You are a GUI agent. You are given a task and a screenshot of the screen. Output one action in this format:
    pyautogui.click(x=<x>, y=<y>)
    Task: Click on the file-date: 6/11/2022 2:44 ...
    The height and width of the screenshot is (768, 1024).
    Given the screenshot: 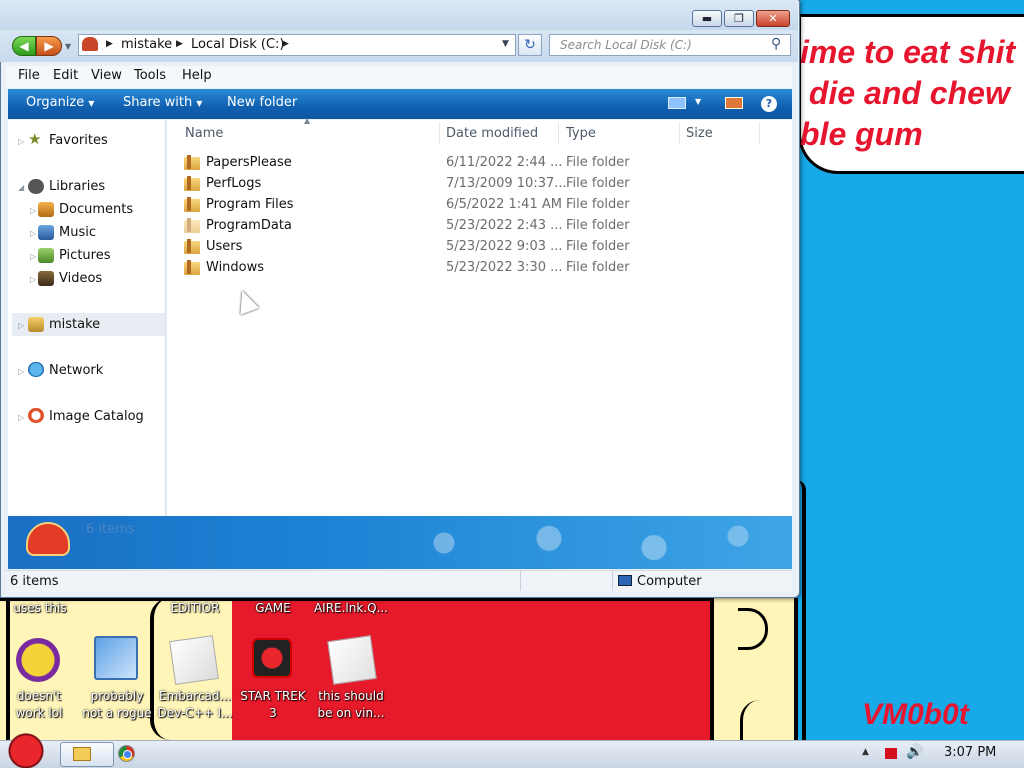 What is the action you would take?
    pyautogui.click(x=504, y=162)
    